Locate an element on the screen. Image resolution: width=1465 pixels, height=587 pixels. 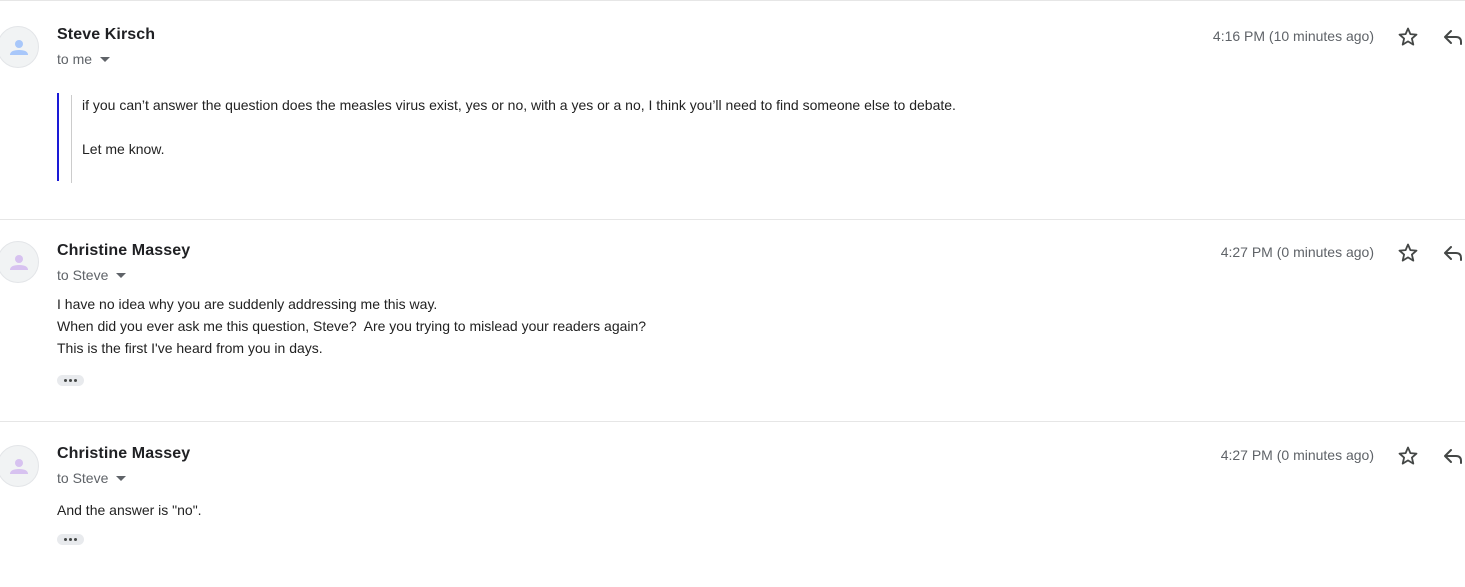
quote-line: Let me know. is located at coordinates (123, 149).